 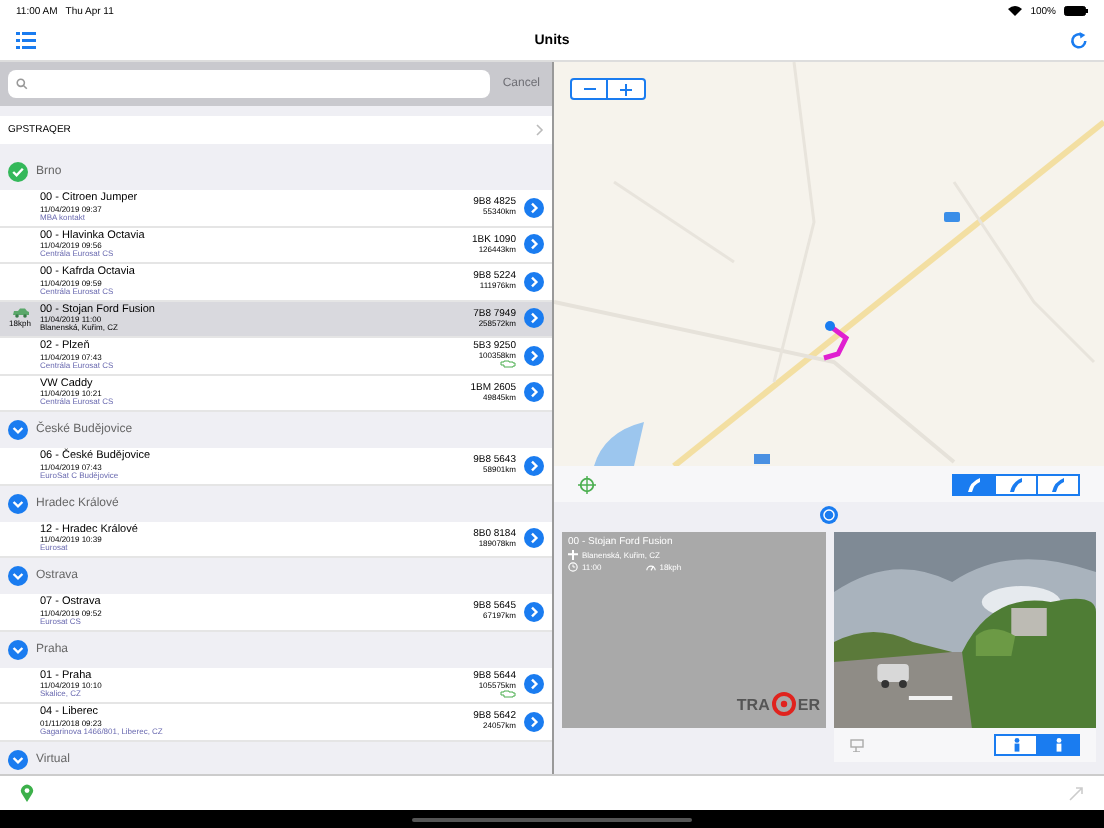 I want to click on minus-icon, so click(x=589, y=89).